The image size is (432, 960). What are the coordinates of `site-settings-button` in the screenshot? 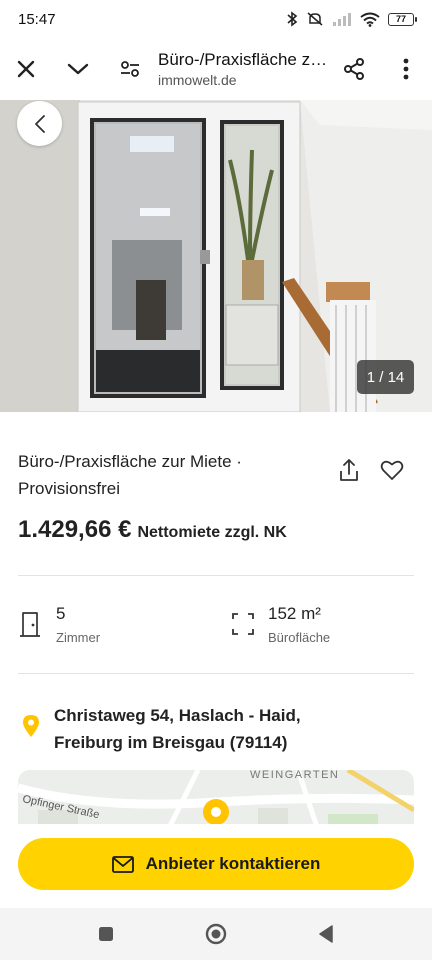 It's located at (130, 69).